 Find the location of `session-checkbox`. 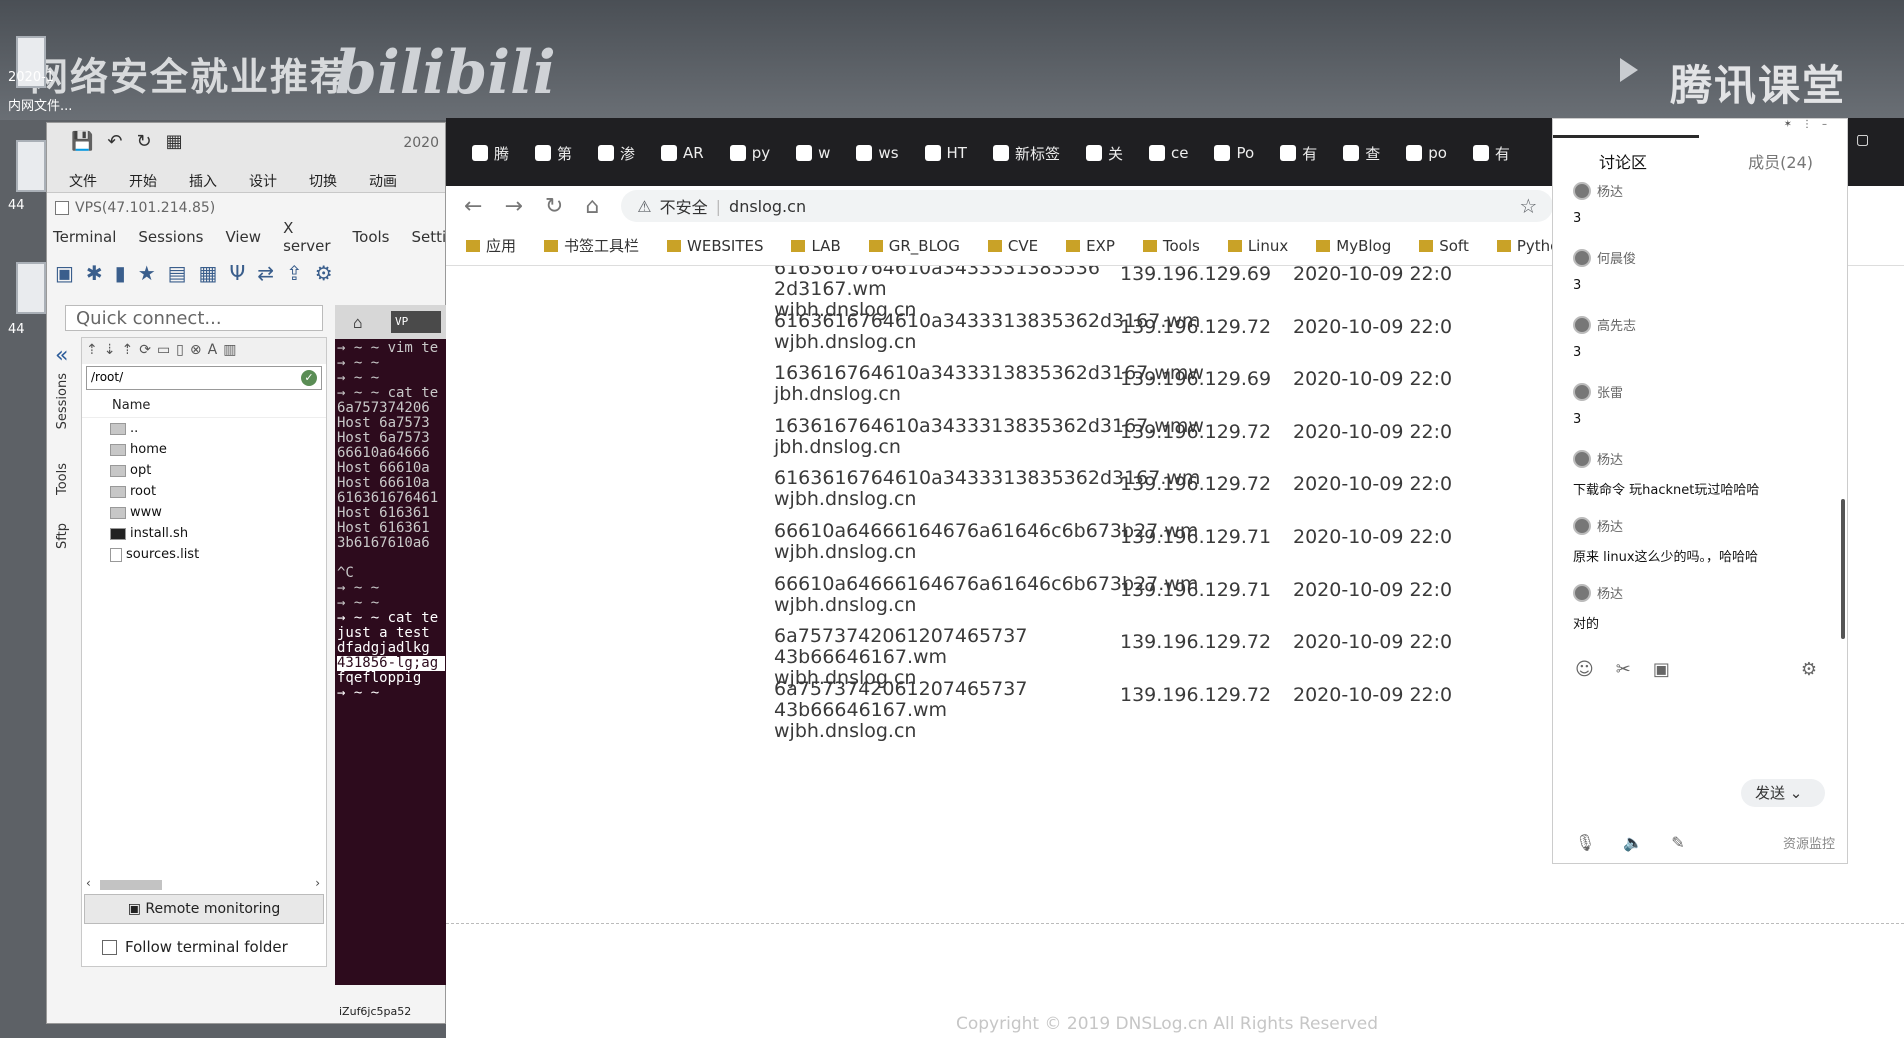

session-checkbox is located at coordinates (62, 208).